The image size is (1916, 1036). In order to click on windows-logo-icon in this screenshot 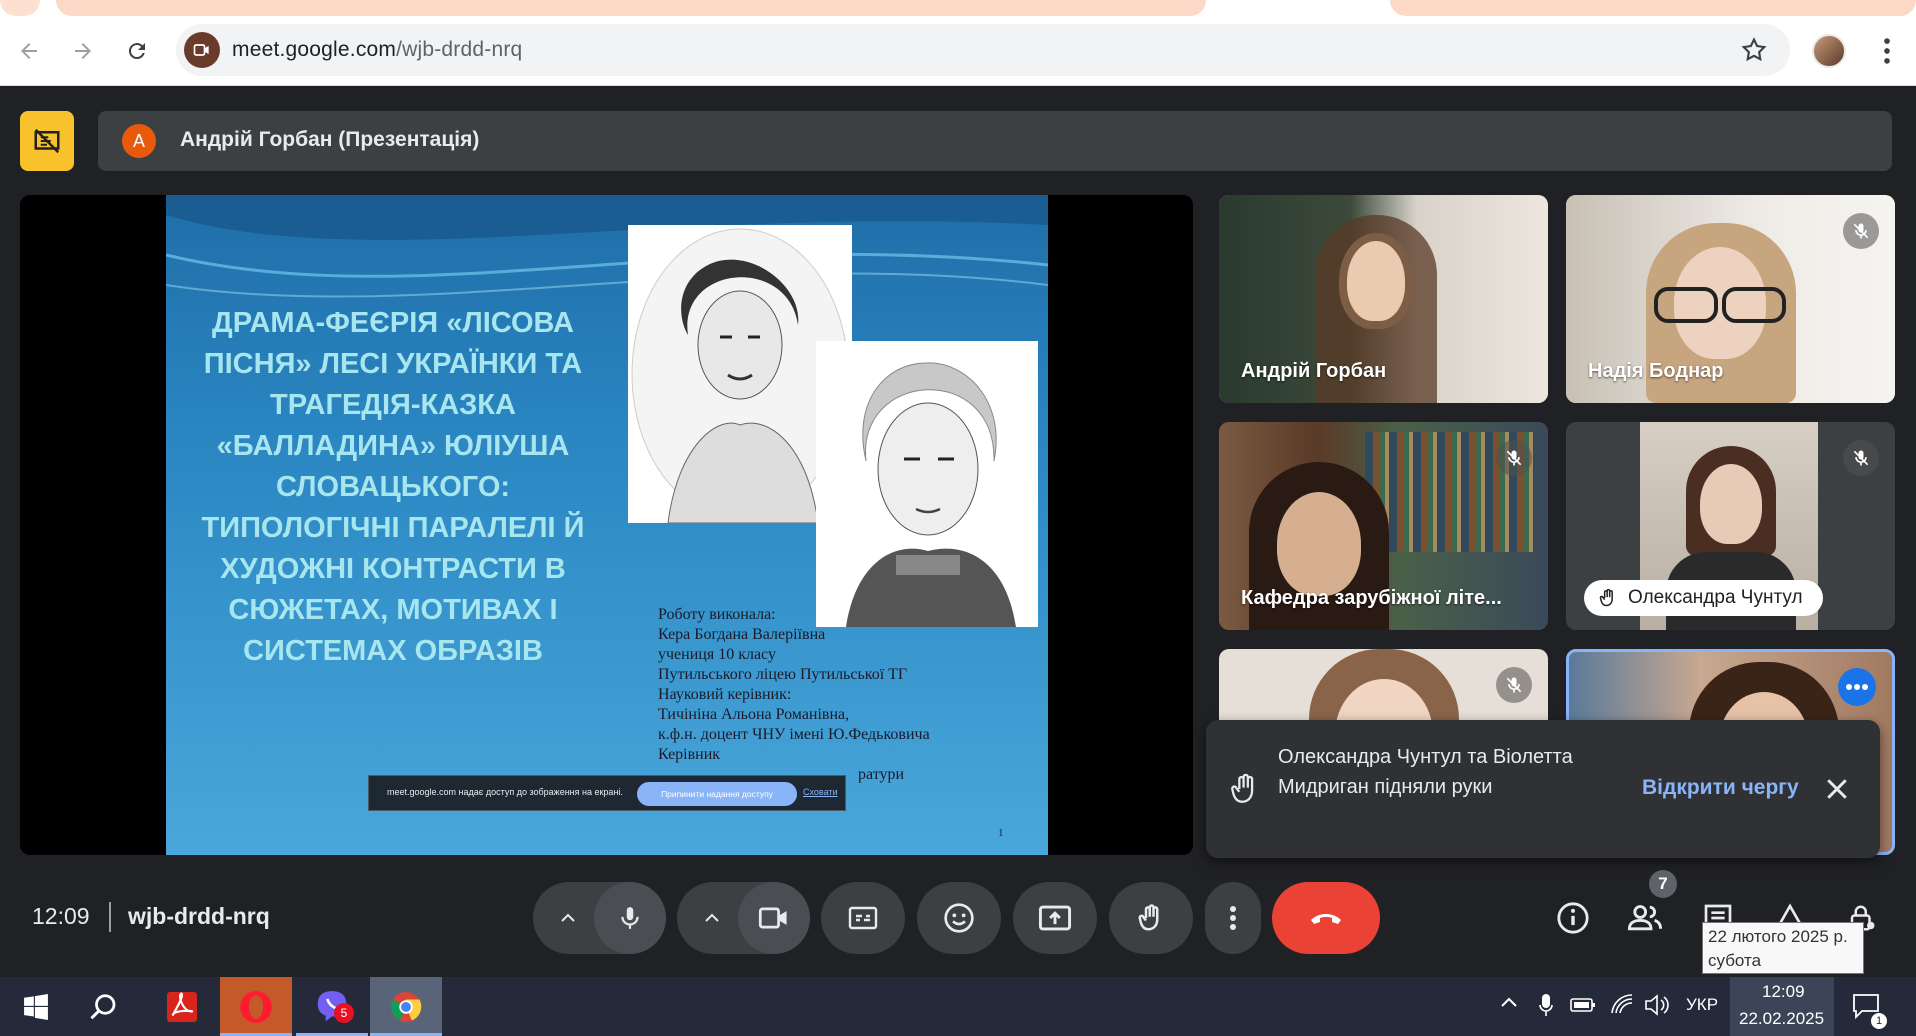, I will do `click(36, 1006)`.